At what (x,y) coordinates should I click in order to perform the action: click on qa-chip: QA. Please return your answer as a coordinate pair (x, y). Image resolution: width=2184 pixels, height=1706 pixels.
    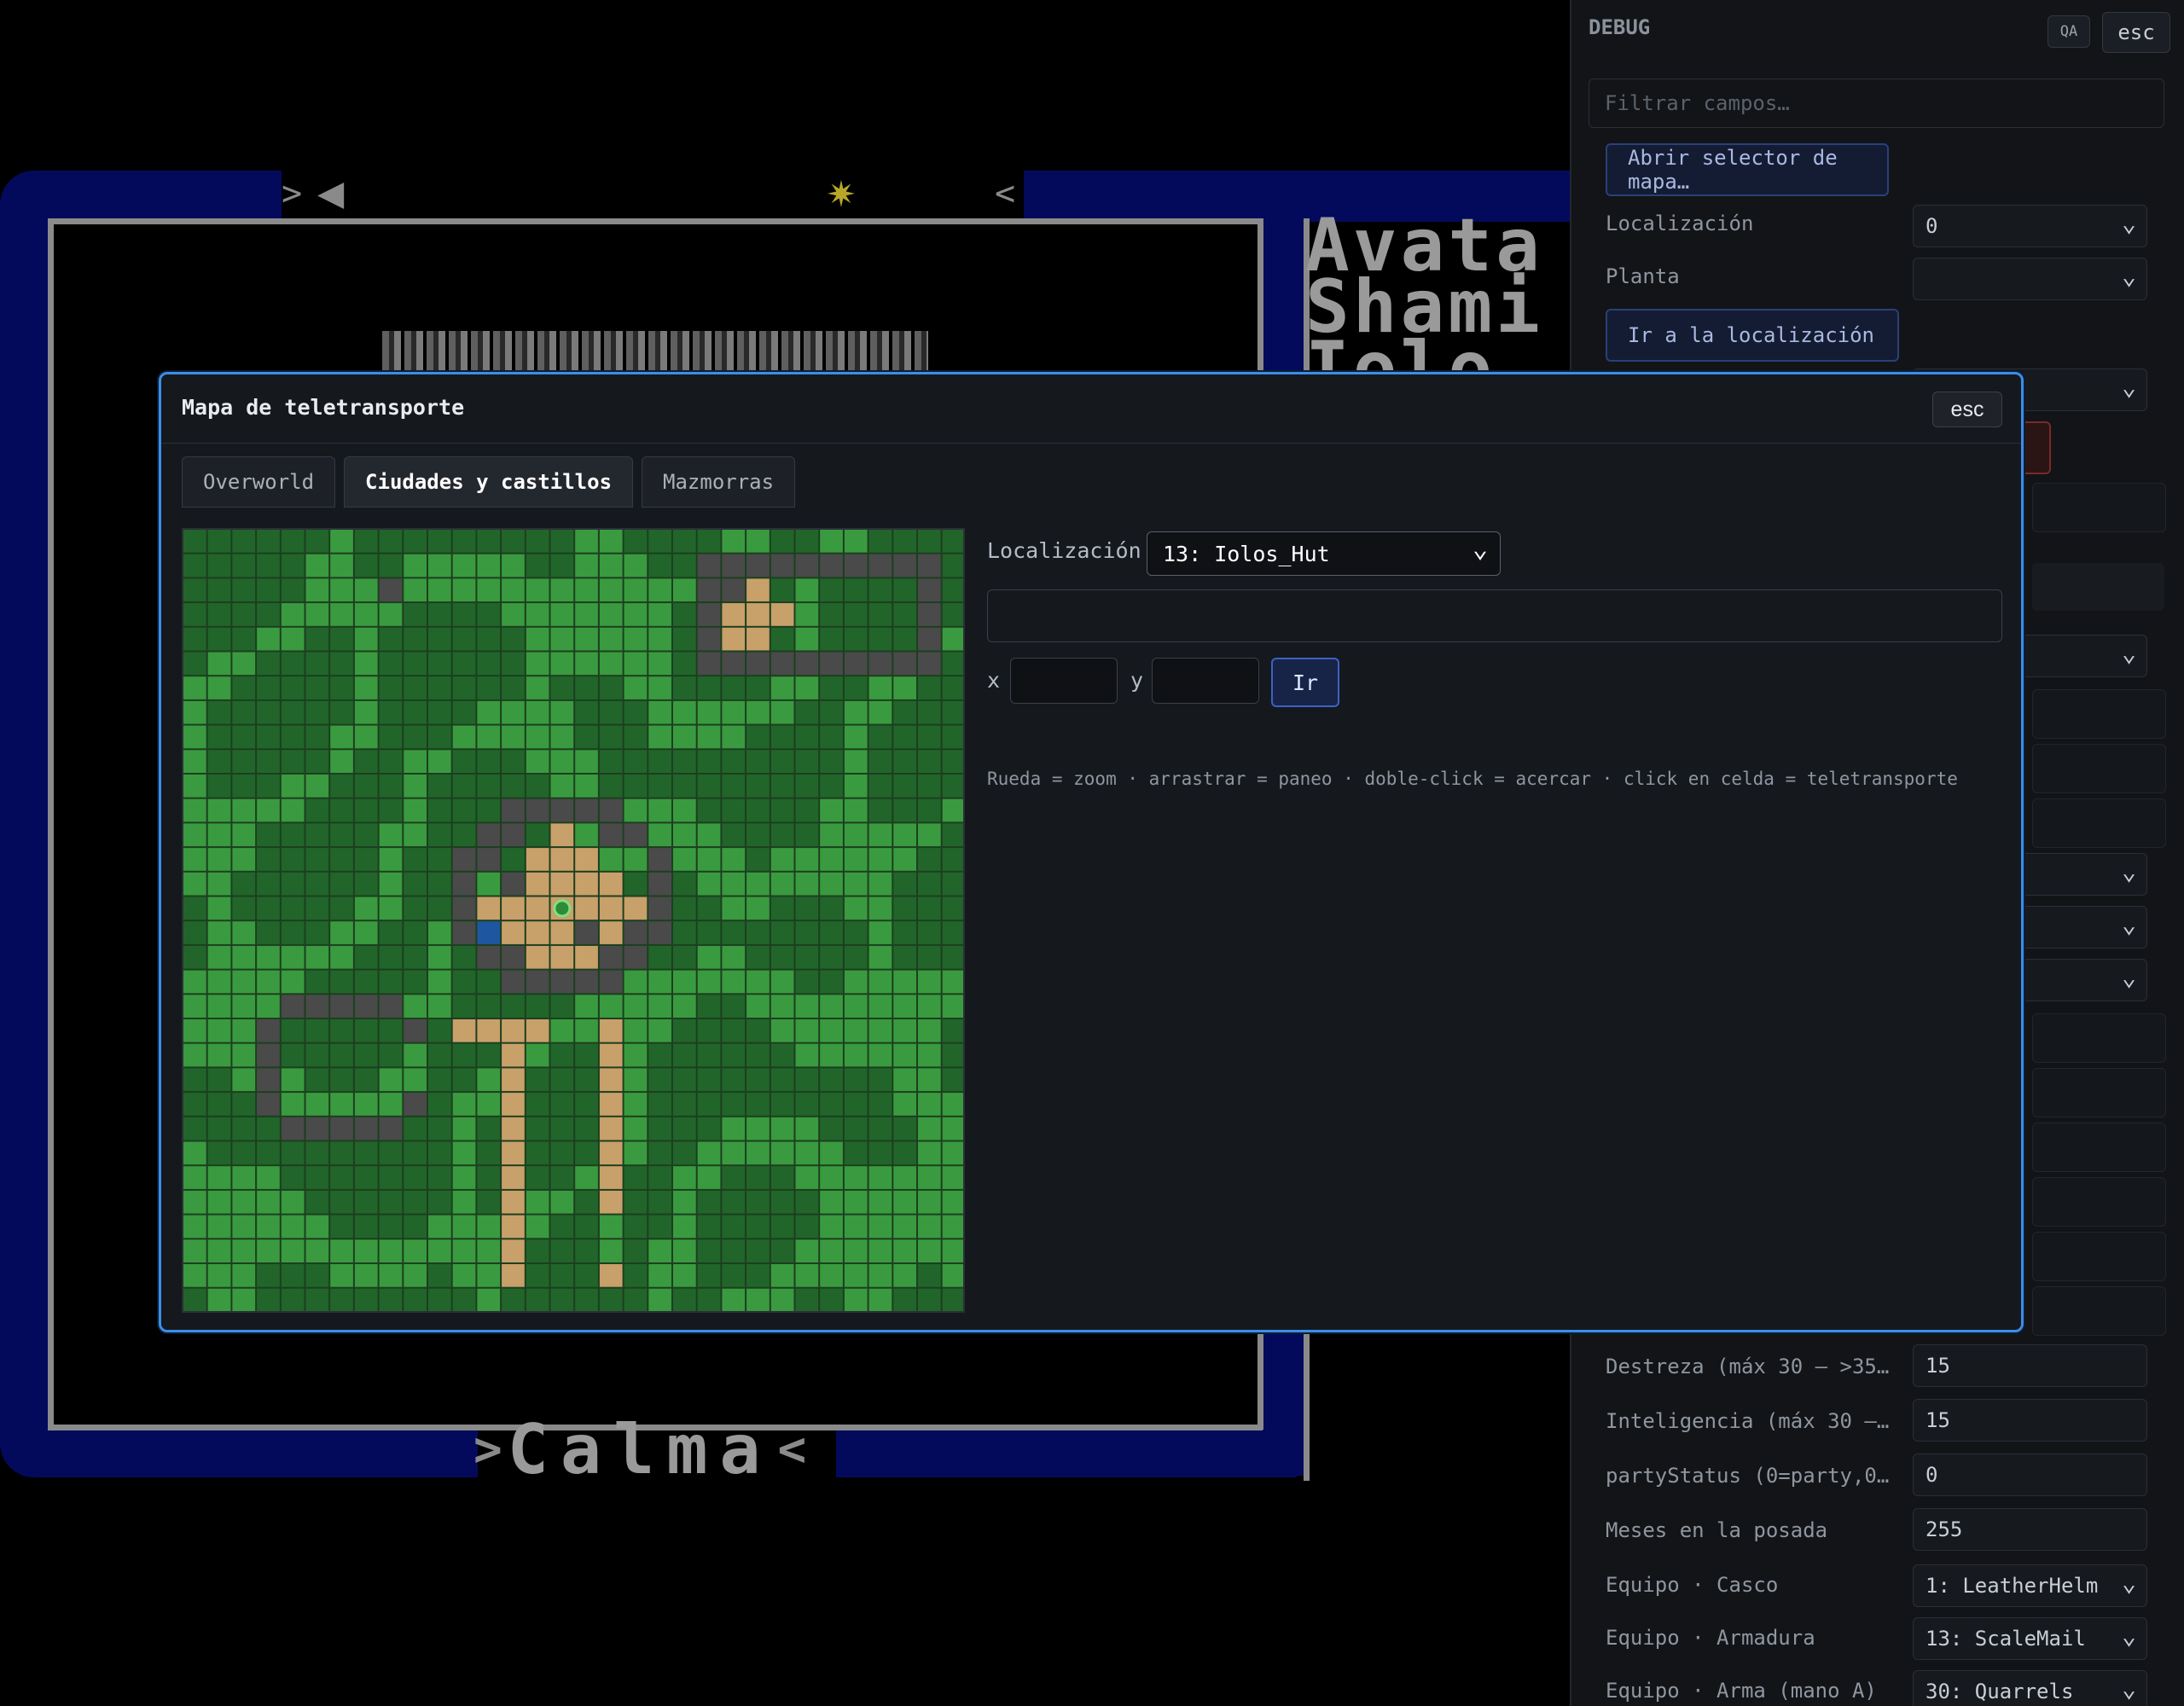
    Looking at the image, I should click on (2069, 31).